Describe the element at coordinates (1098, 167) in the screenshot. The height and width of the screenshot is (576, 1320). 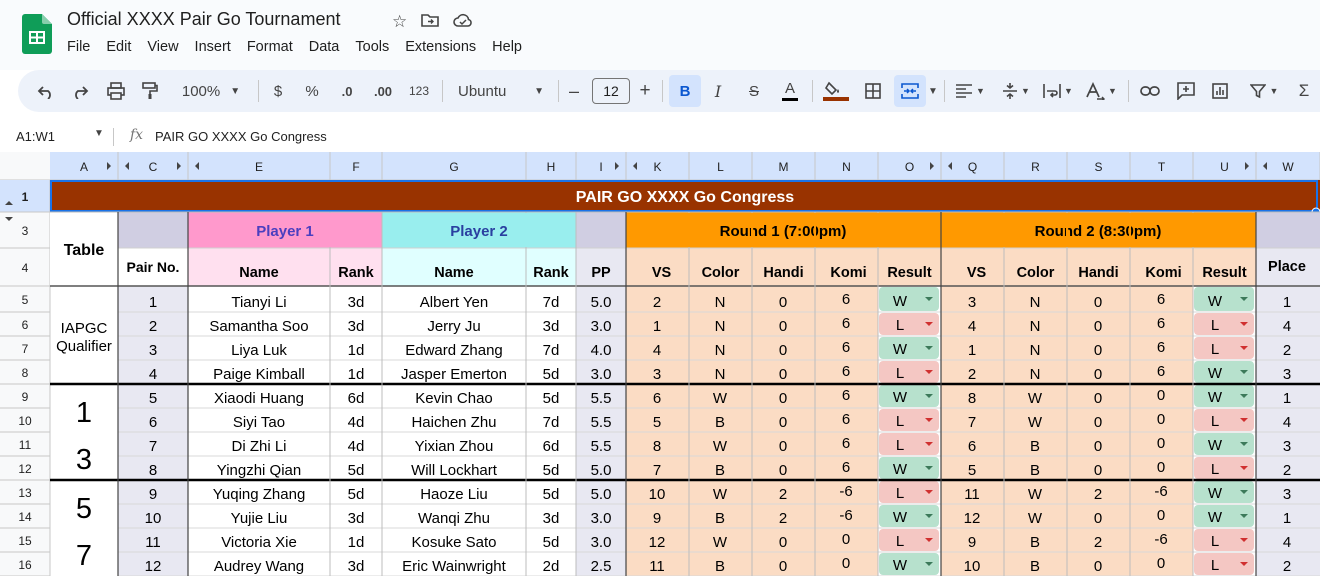
I see `column-header-s: S` at that location.